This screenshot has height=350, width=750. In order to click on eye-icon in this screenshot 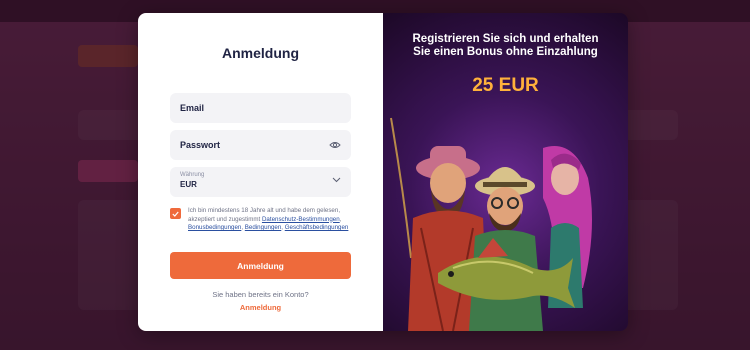, I will do `click(335, 145)`.